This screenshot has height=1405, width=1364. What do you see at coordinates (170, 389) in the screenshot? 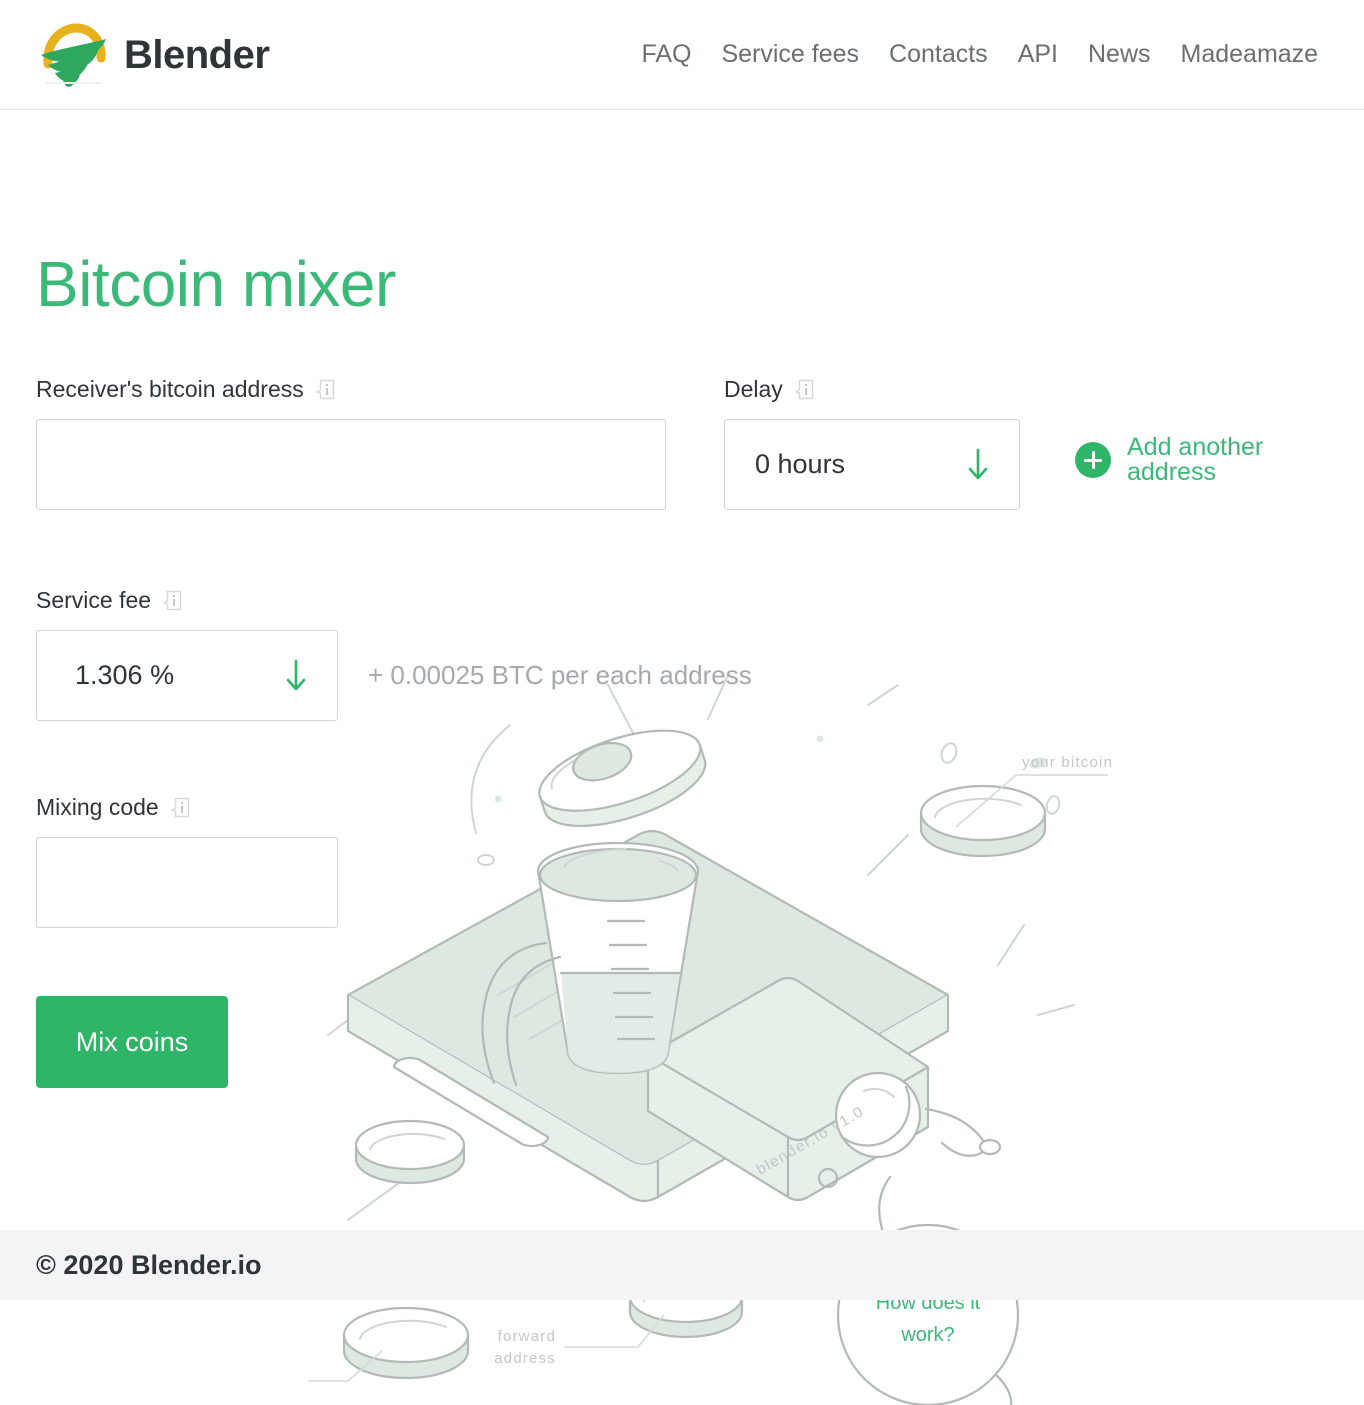
I see `receiver-address-label: Receiver's bitcoin address` at bounding box center [170, 389].